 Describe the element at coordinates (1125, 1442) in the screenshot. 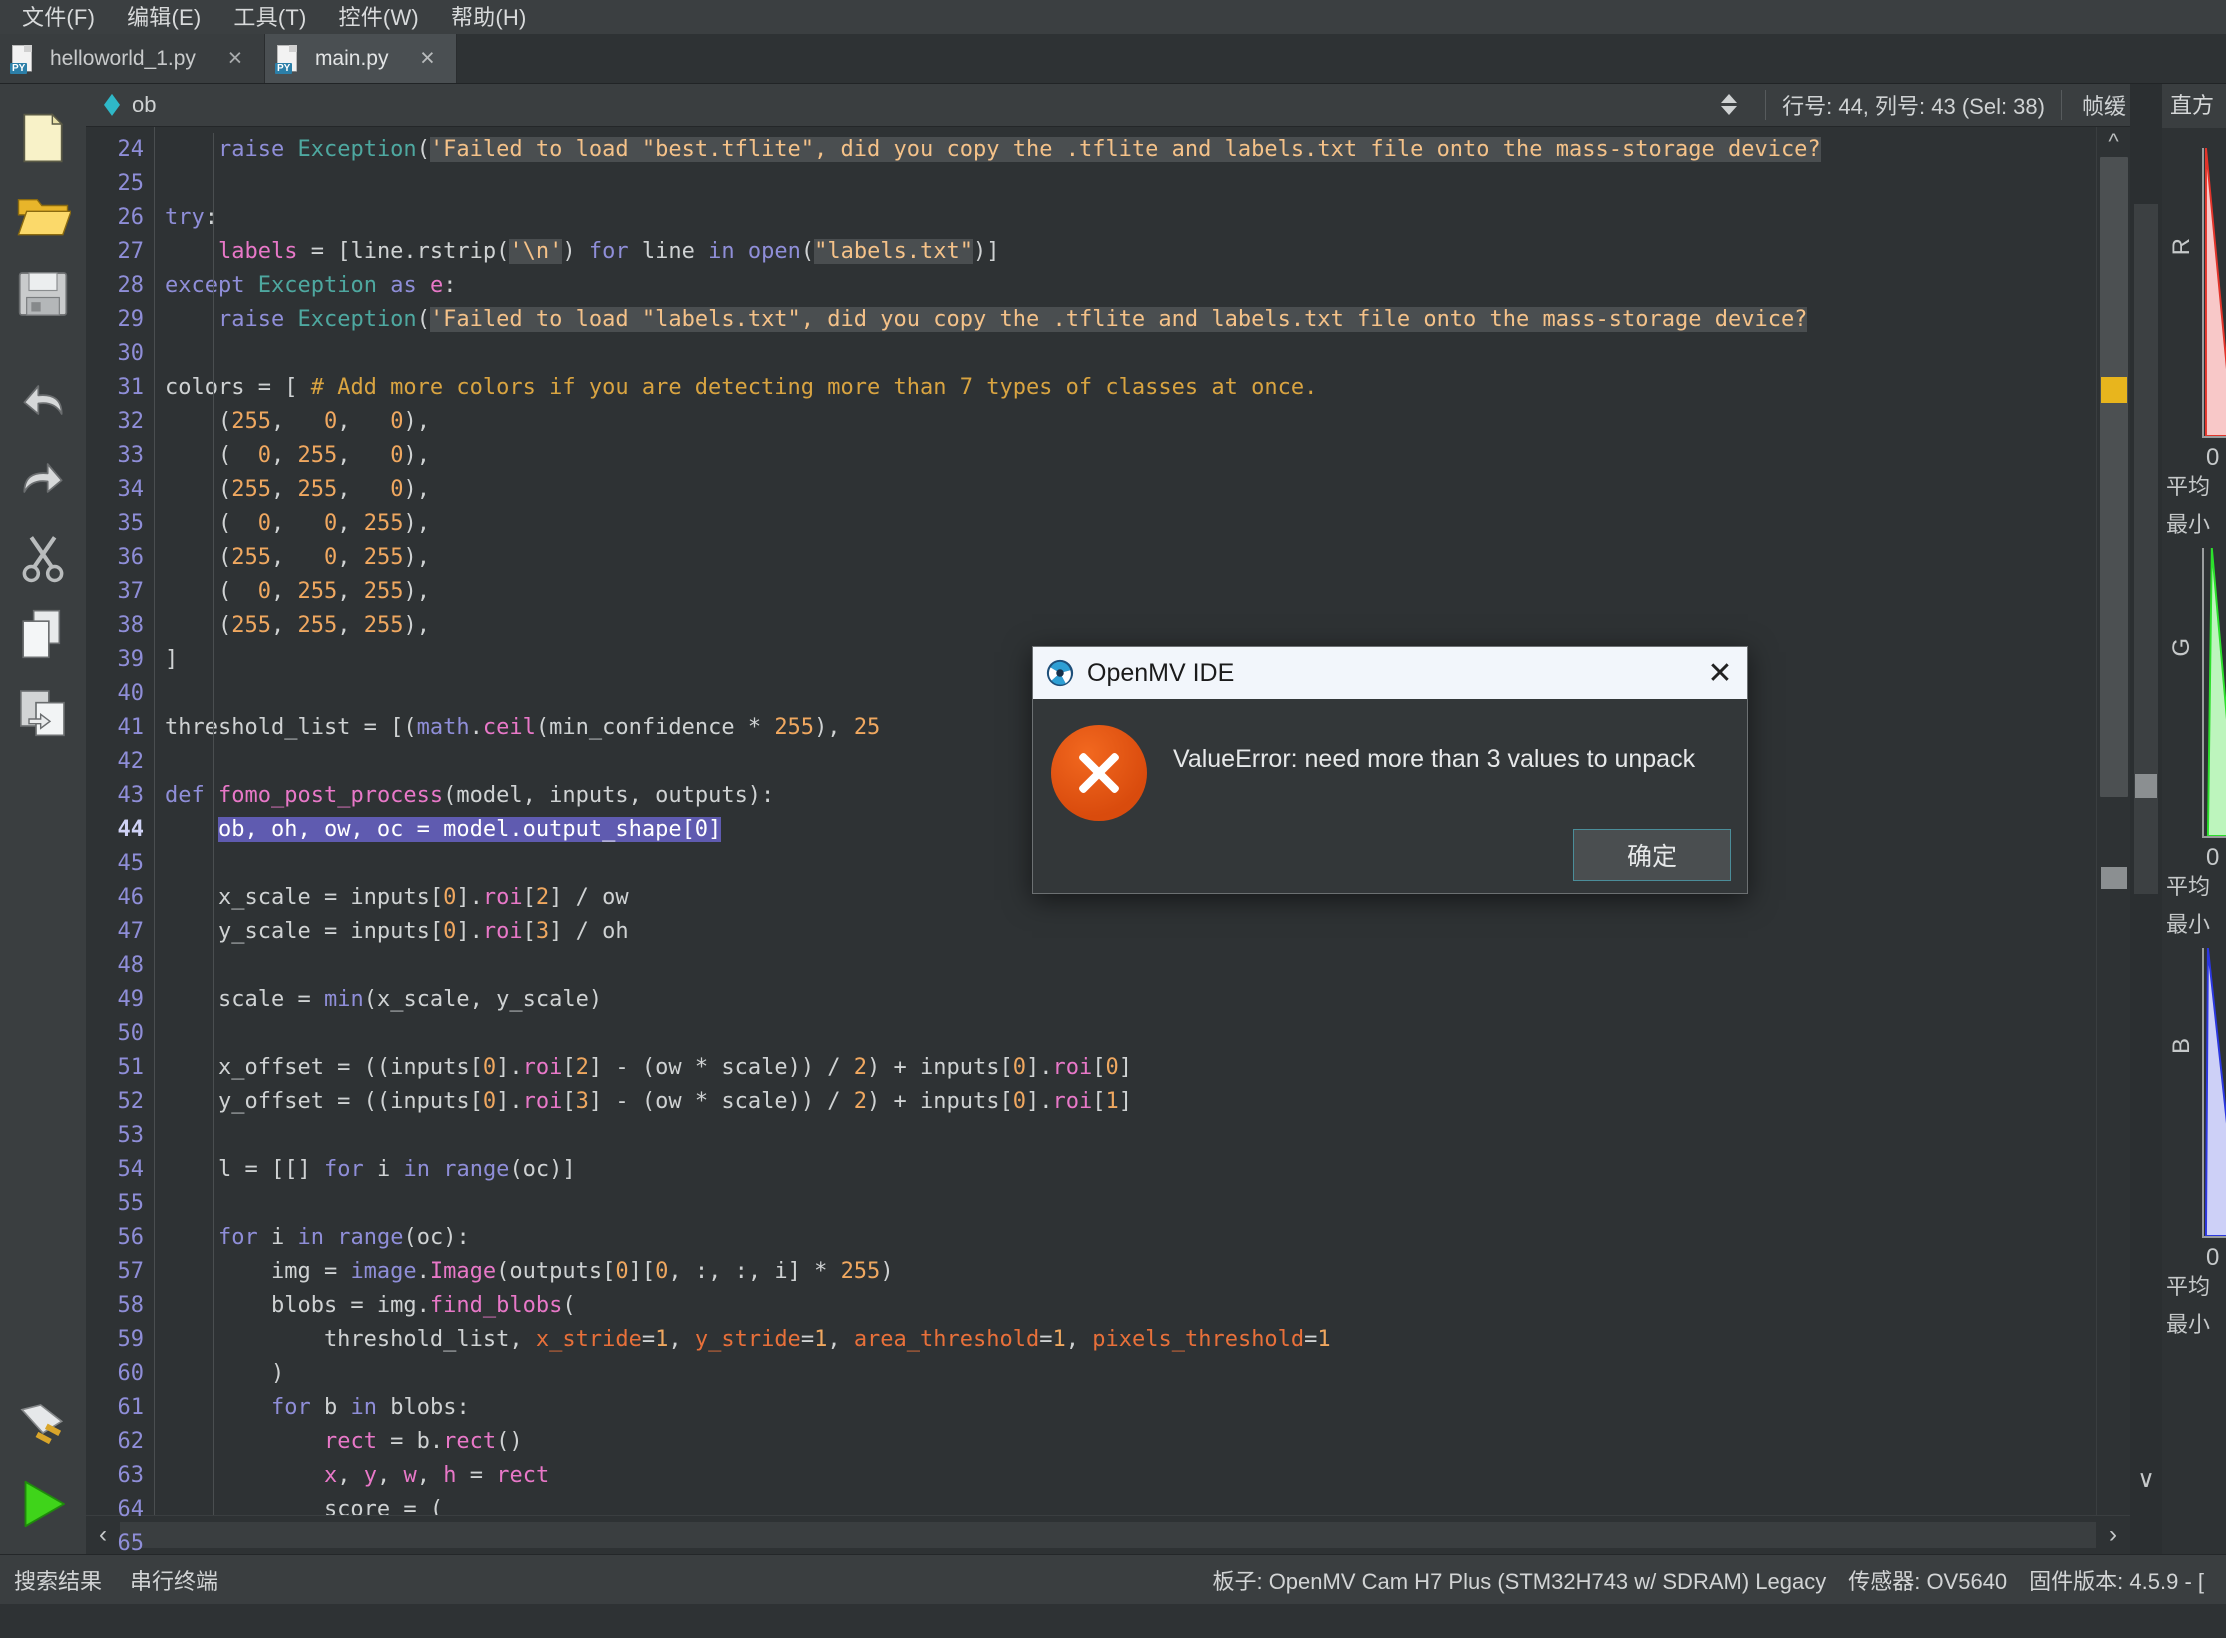

I see `code-line: rect = b.rect()` at that location.